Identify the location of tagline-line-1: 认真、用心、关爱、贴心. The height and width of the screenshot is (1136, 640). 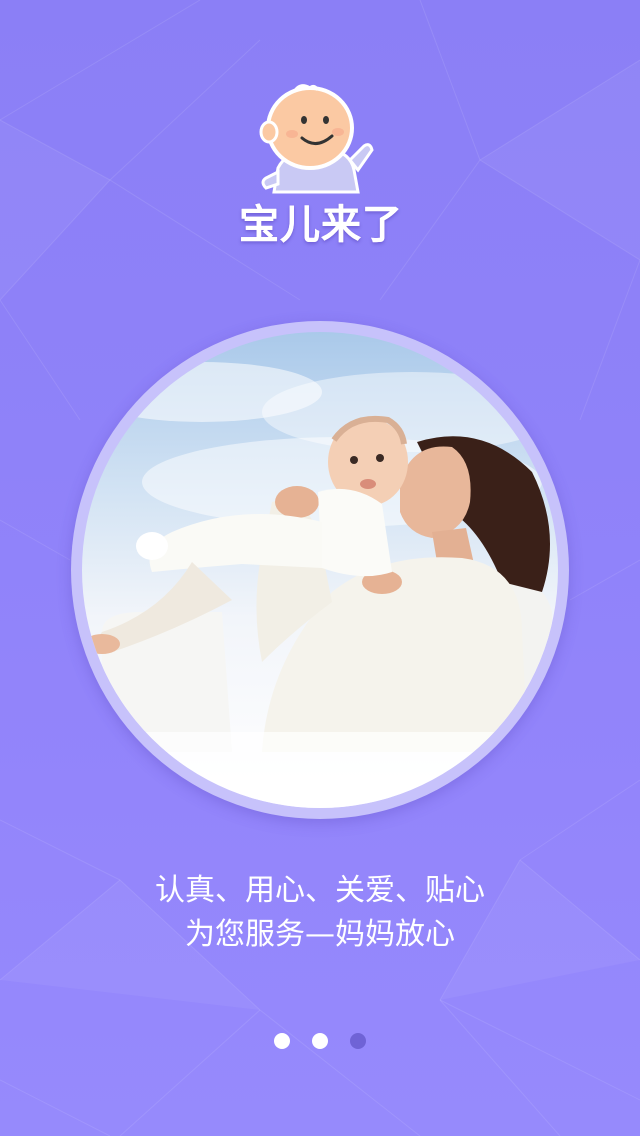
(320, 890).